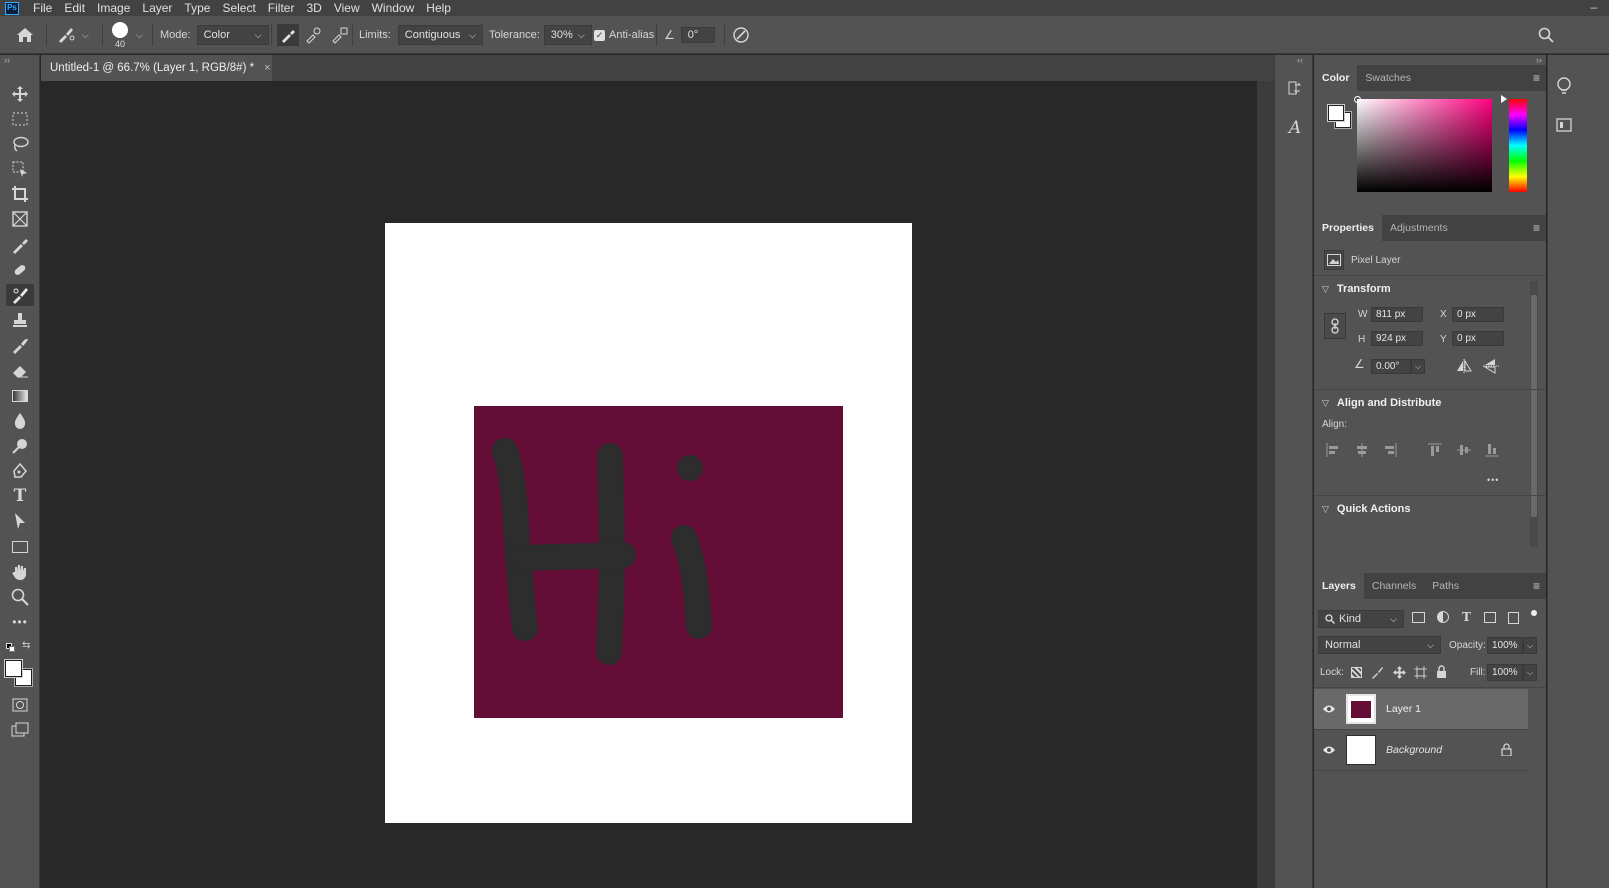  What do you see at coordinates (197, 8) in the screenshot?
I see `menu-type: Type` at bounding box center [197, 8].